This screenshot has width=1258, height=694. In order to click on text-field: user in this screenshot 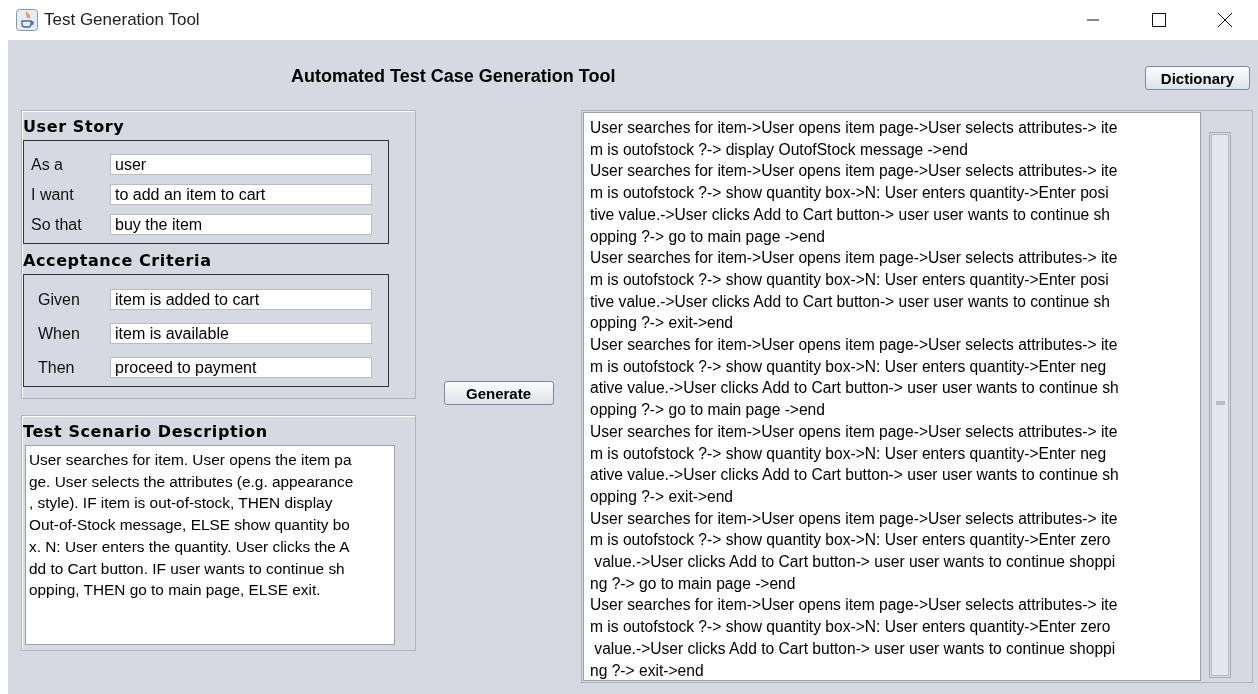, I will do `click(241, 164)`.